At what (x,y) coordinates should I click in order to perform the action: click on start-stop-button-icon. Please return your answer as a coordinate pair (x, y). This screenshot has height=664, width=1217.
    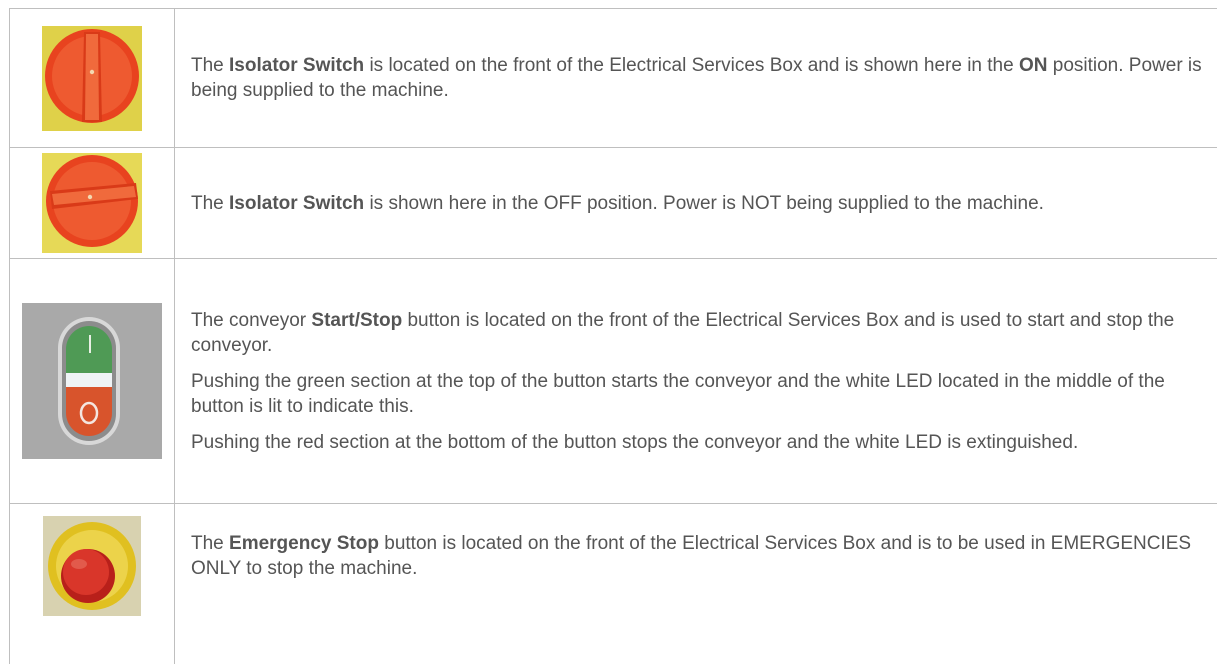
    Looking at the image, I should click on (92, 381).